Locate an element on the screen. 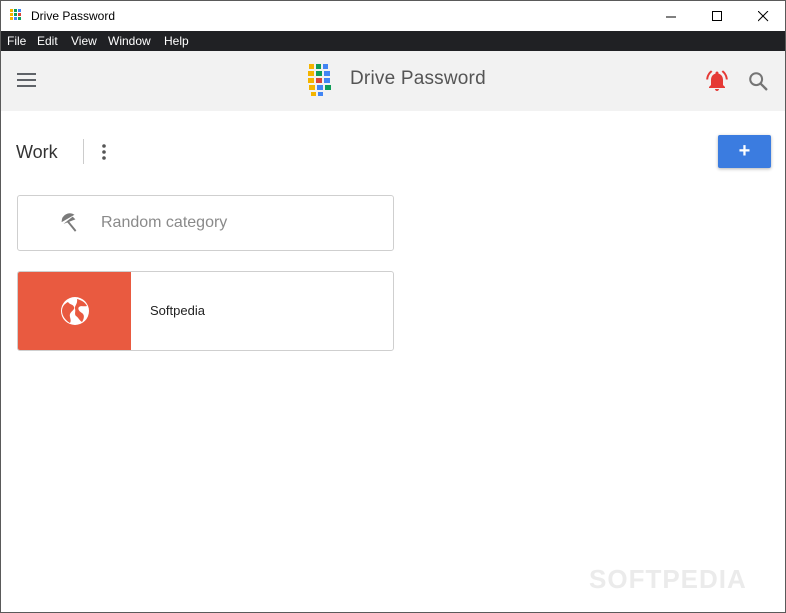 The width and height of the screenshot is (786, 613). category-title: Work is located at coordinates (37, 152).